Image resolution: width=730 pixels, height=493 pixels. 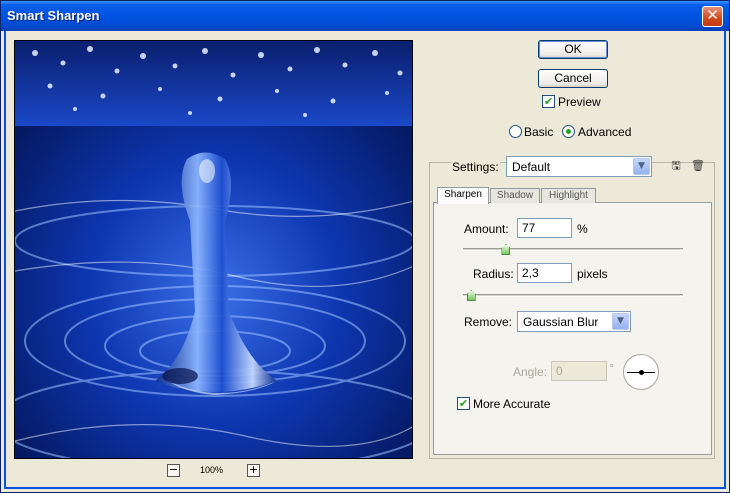 I want to click on tab-sharpen: Sharpen, so click(x=463, y=195).